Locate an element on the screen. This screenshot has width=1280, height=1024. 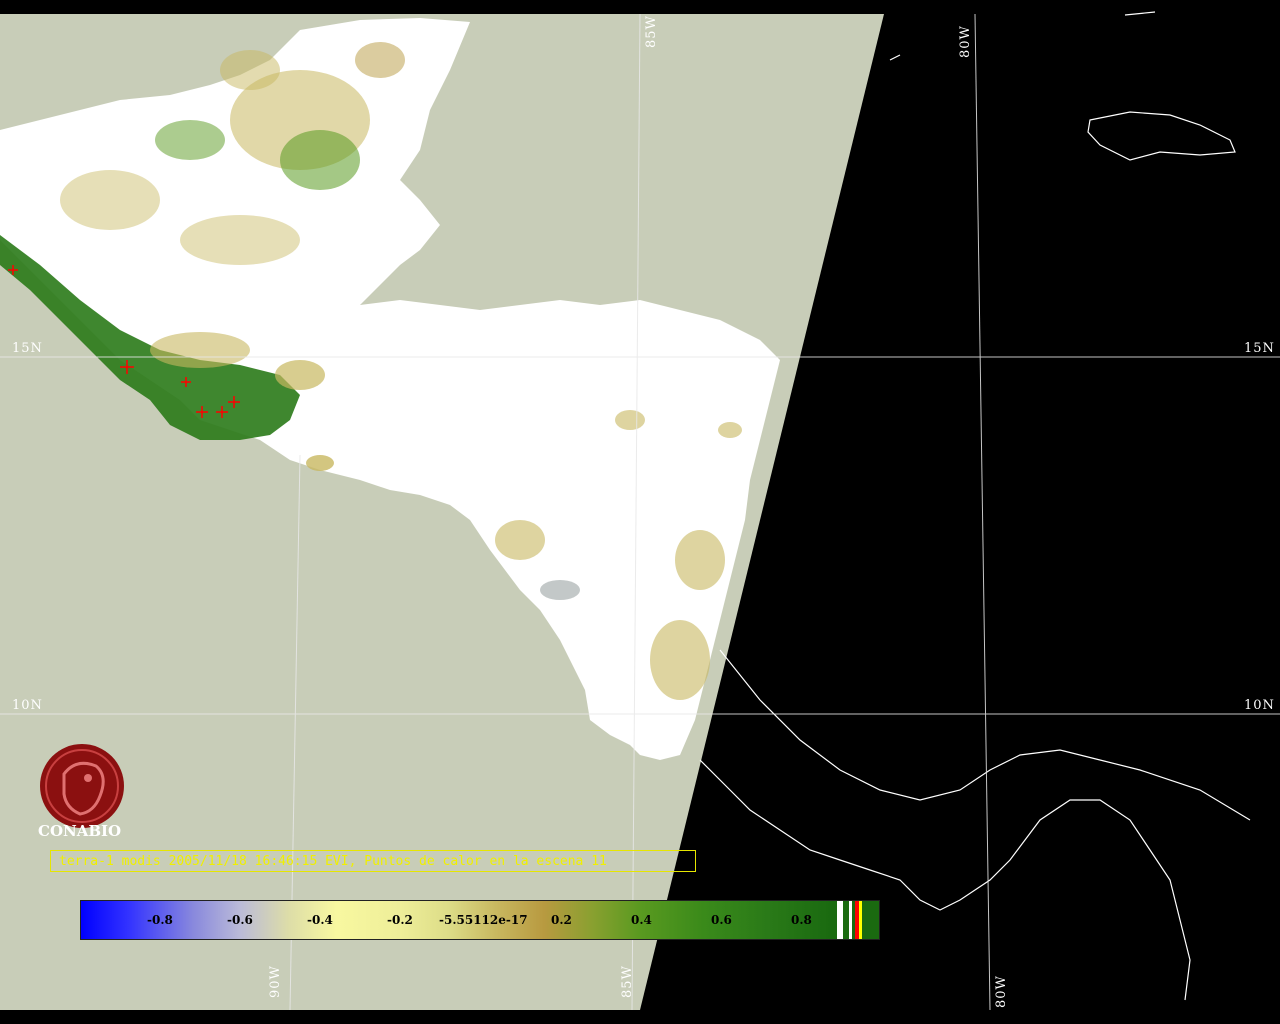
colorbar-cloud-swatch is located at coordinates (840, 920).